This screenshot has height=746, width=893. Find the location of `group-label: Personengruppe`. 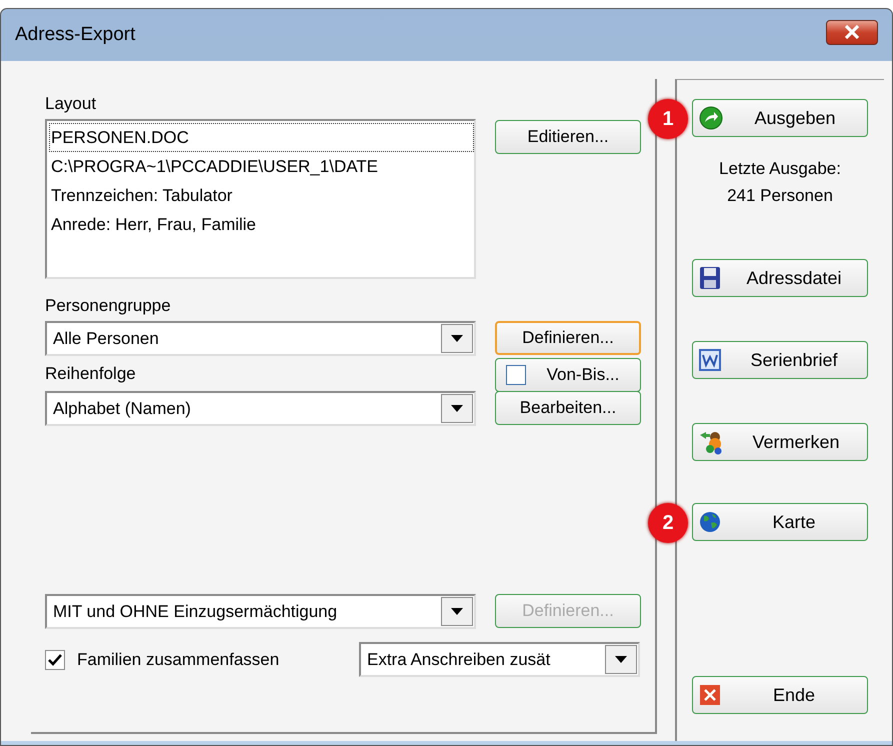

group-label: Personengruppe is located at coordinates (108, 306).